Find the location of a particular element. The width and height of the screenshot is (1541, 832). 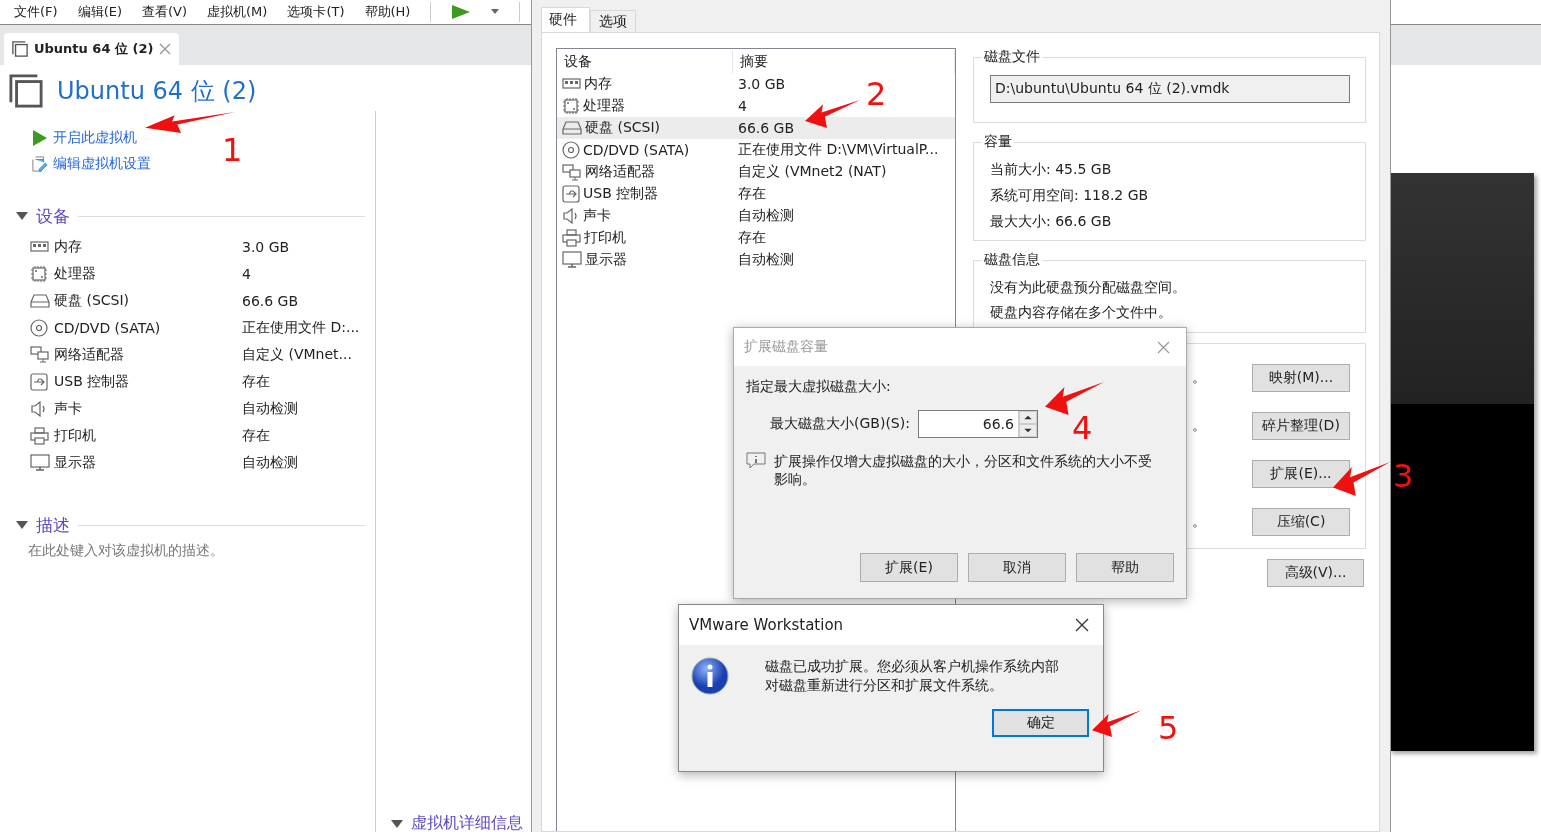

size-spin-field: 66.6 is located at coordinates (977, 424).